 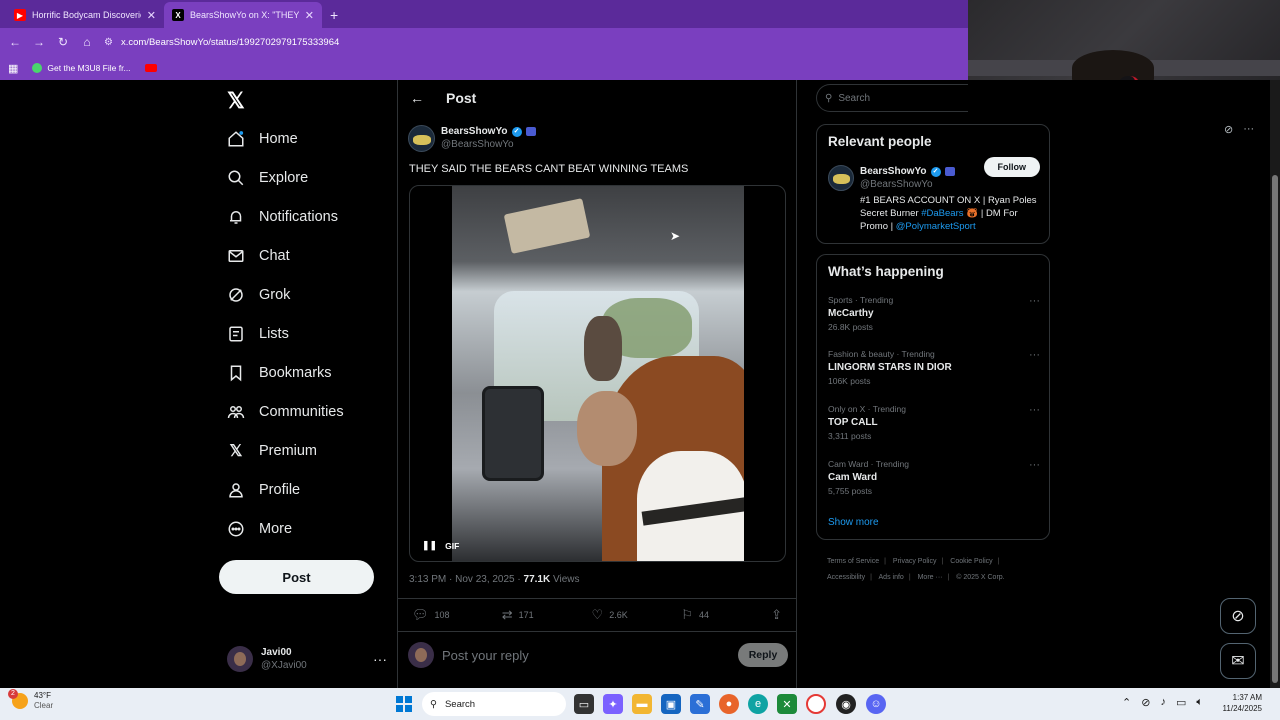 What do you see at coordinates (891, 577) in the screenshot?
I see `footer-link: Ads info` at bounding box center [891, 577].